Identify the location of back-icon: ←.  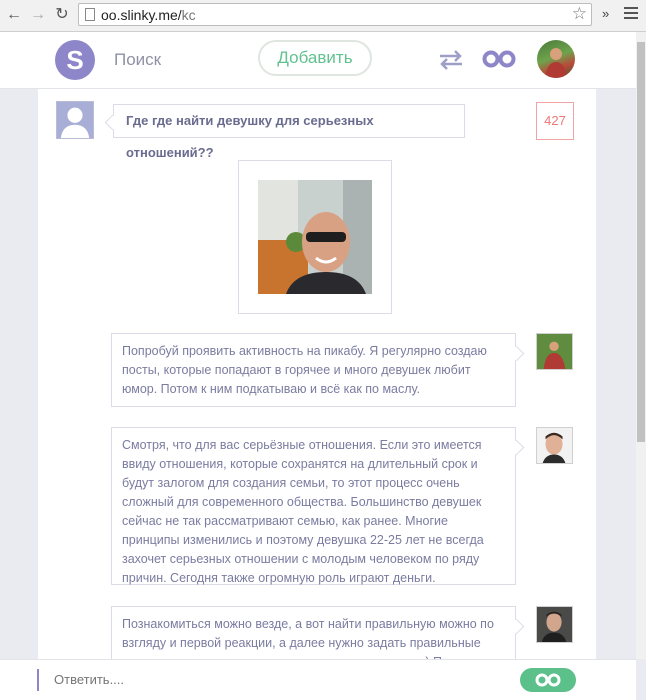
(14, 15).